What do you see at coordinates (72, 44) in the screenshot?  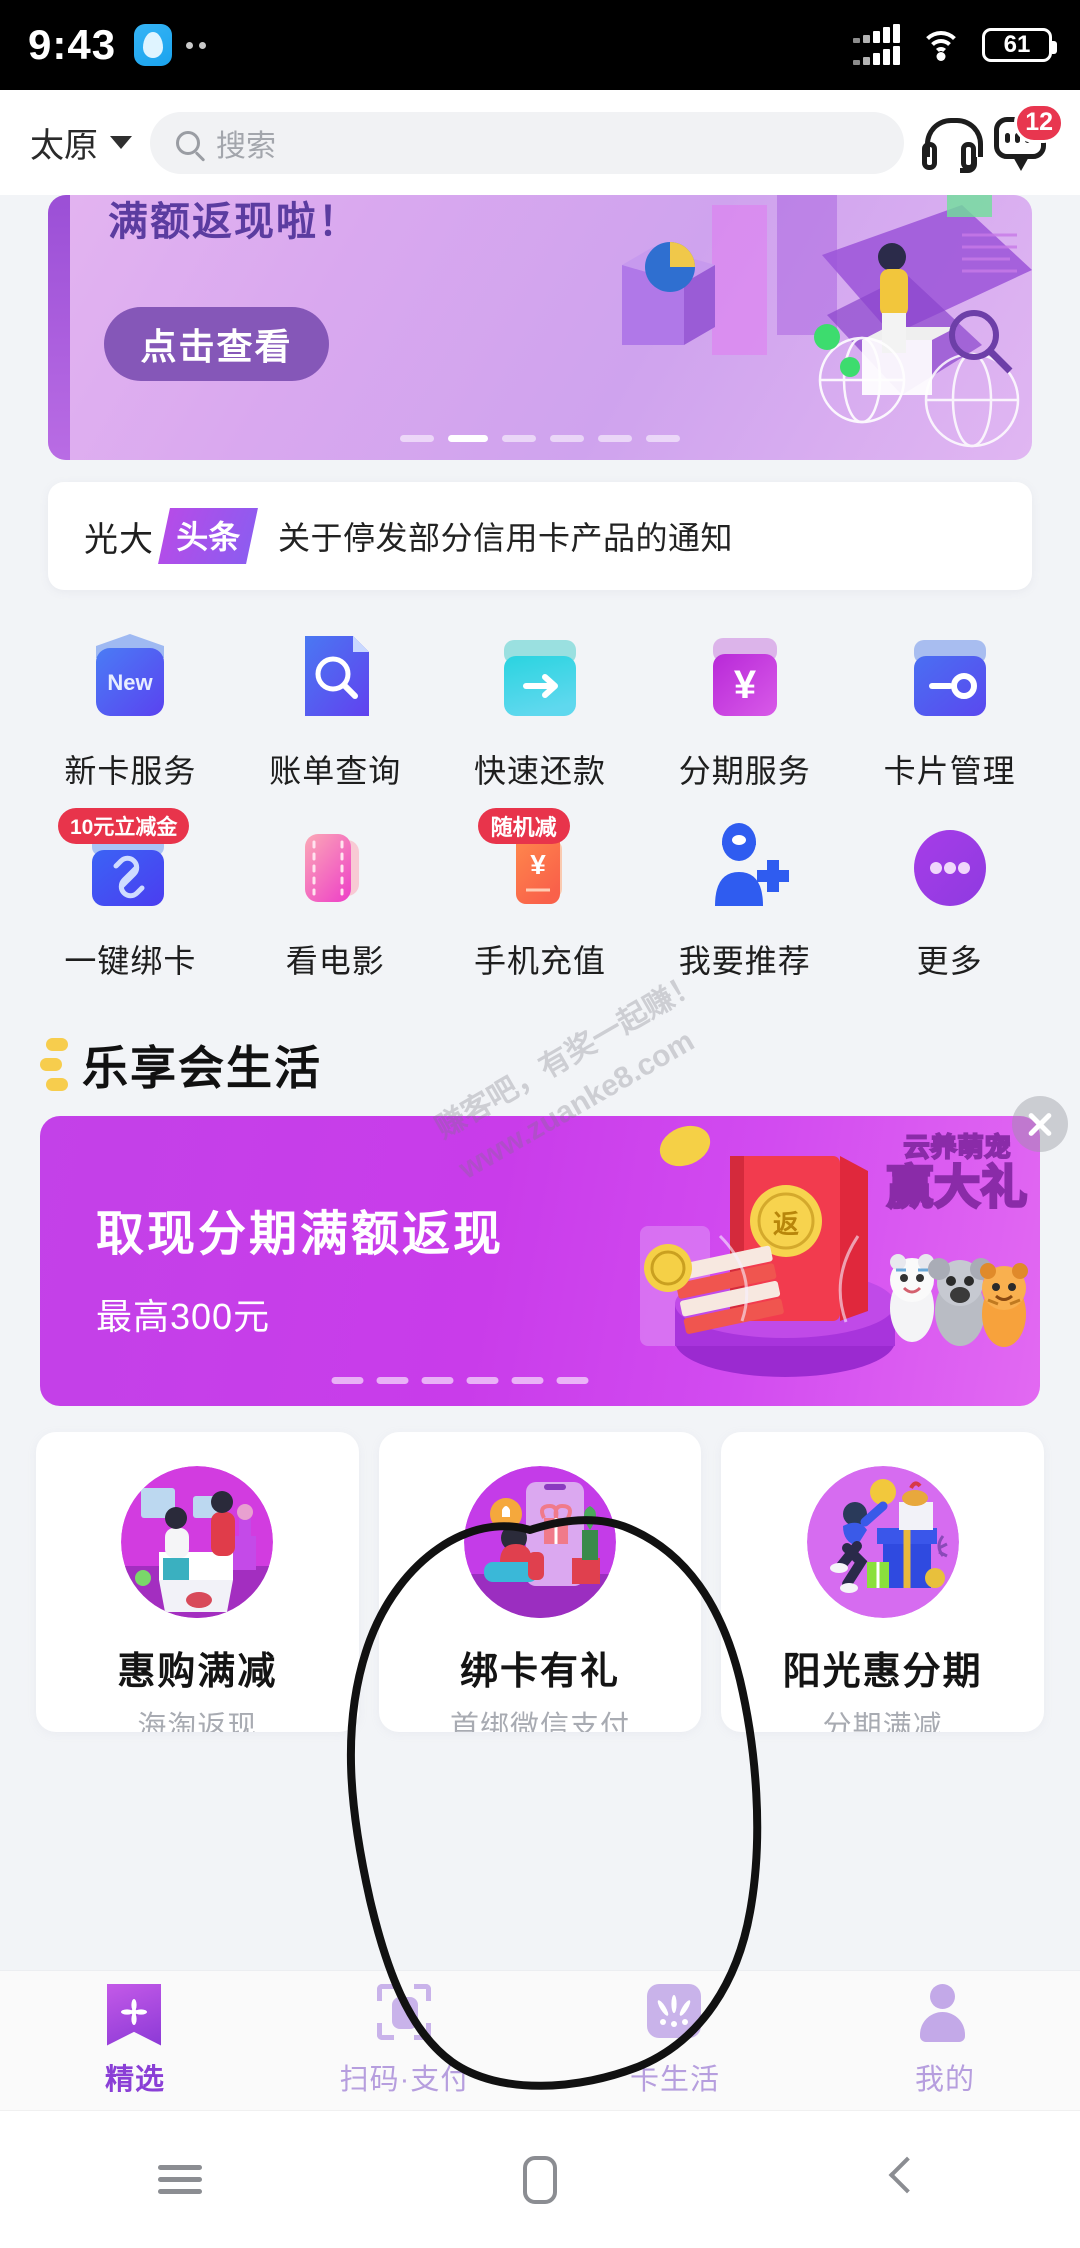 I see `status-time: 9:43` at bounding box center [72, 44].